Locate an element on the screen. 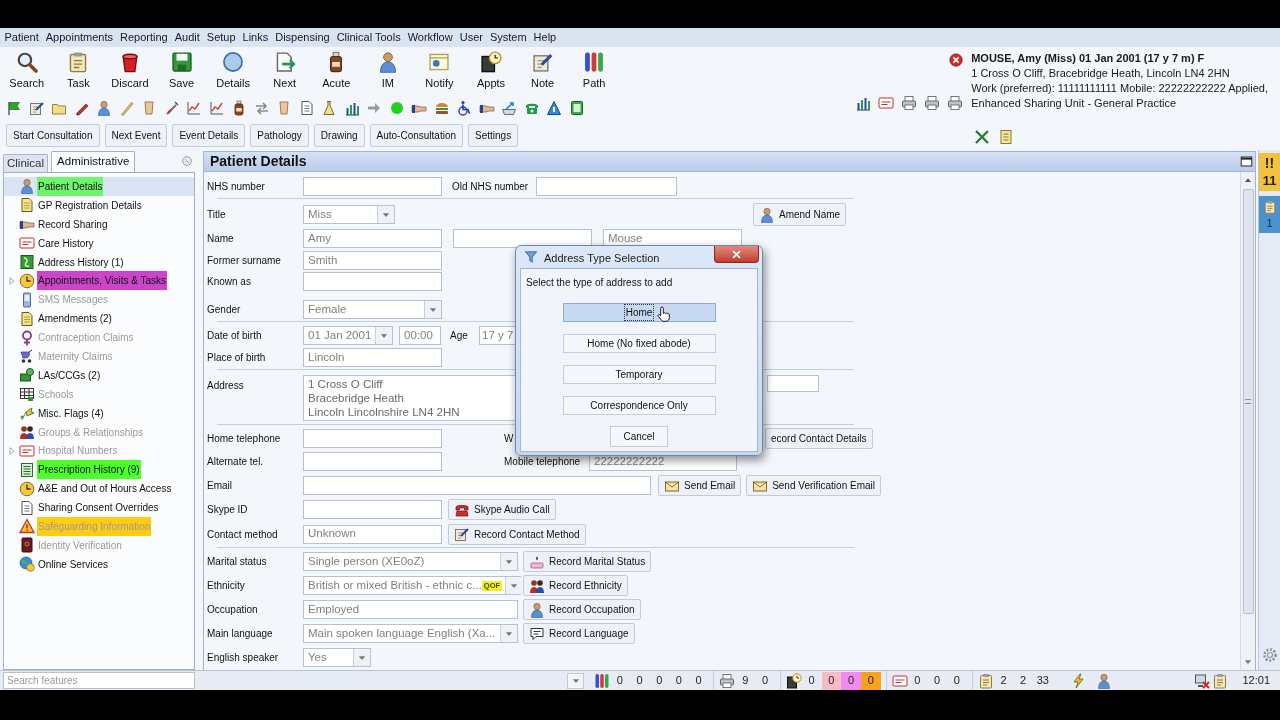  option-button: Temporary is located at coordinates (639, 374).